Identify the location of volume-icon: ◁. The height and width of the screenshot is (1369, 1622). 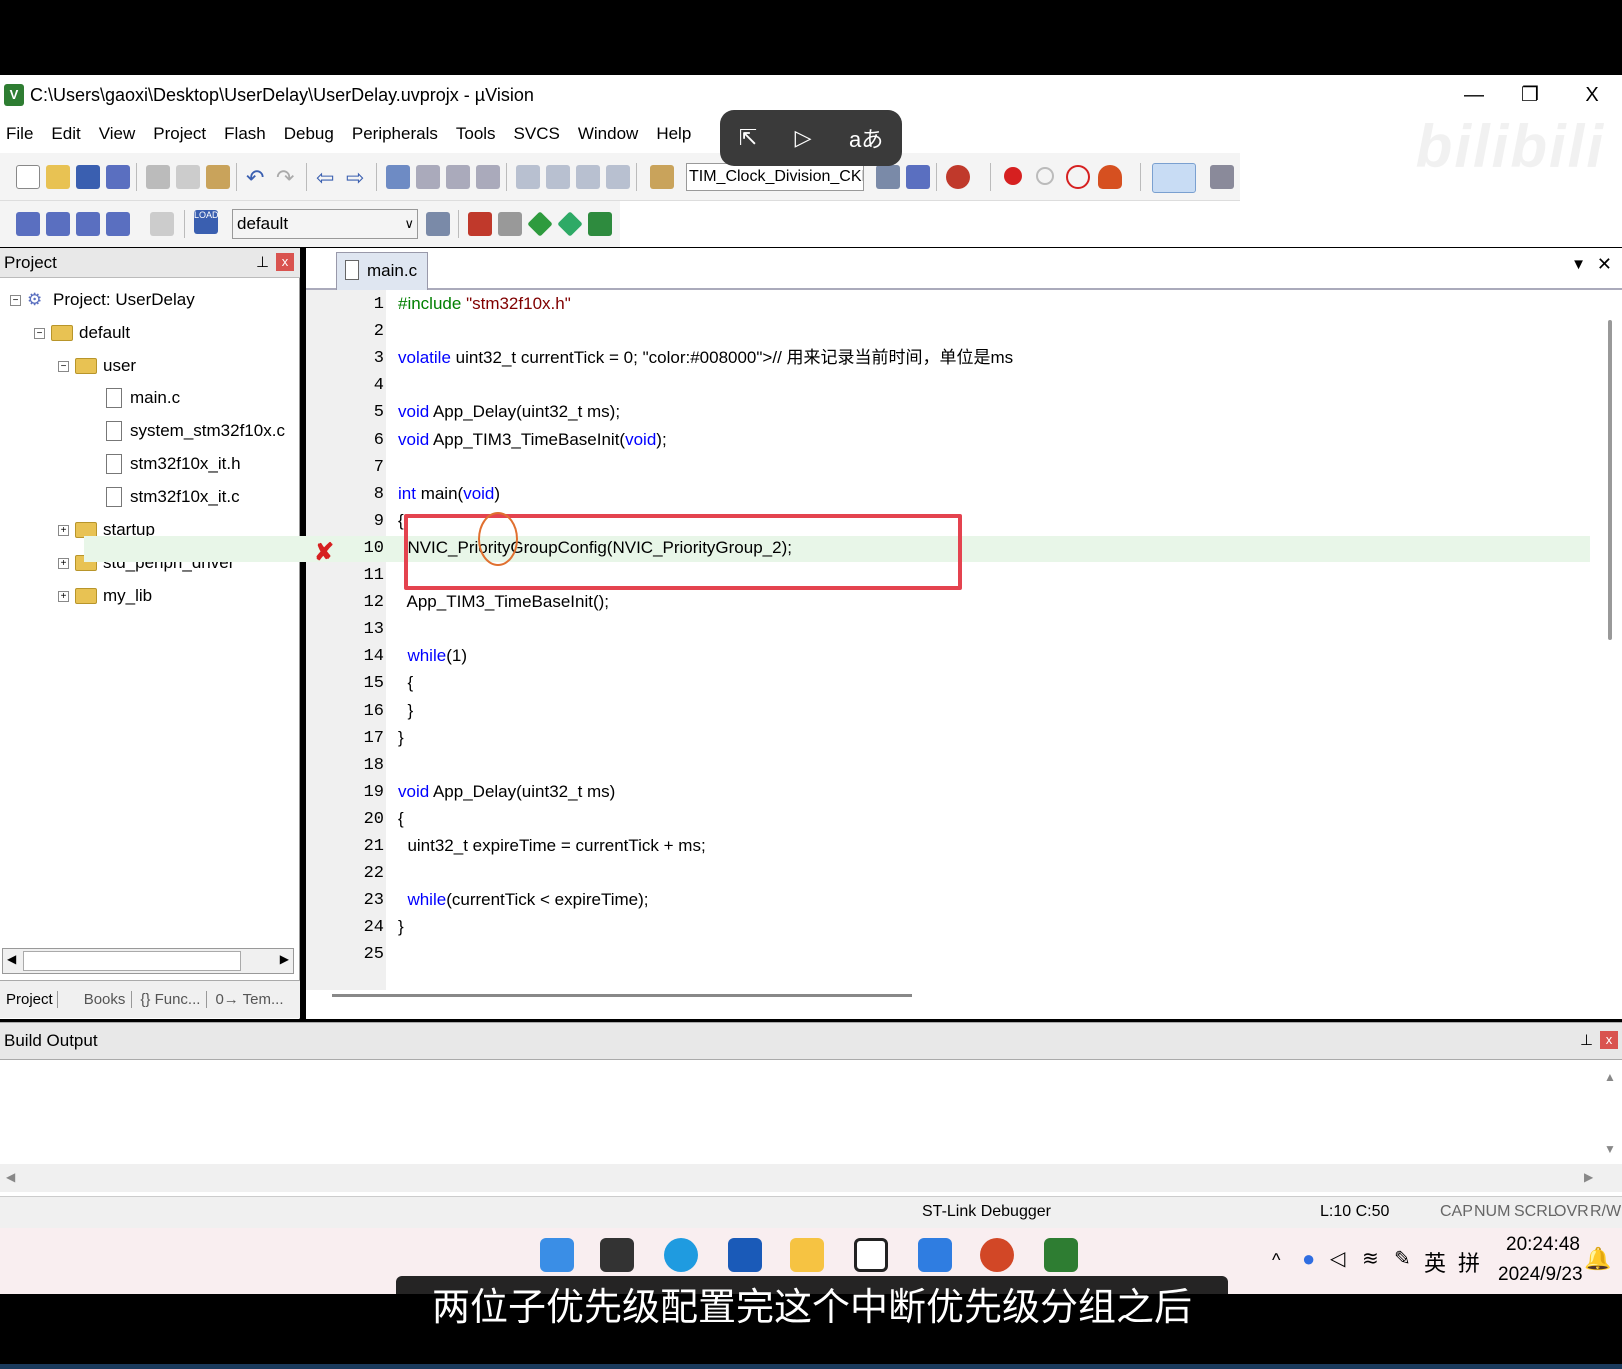
(1337, 1258).